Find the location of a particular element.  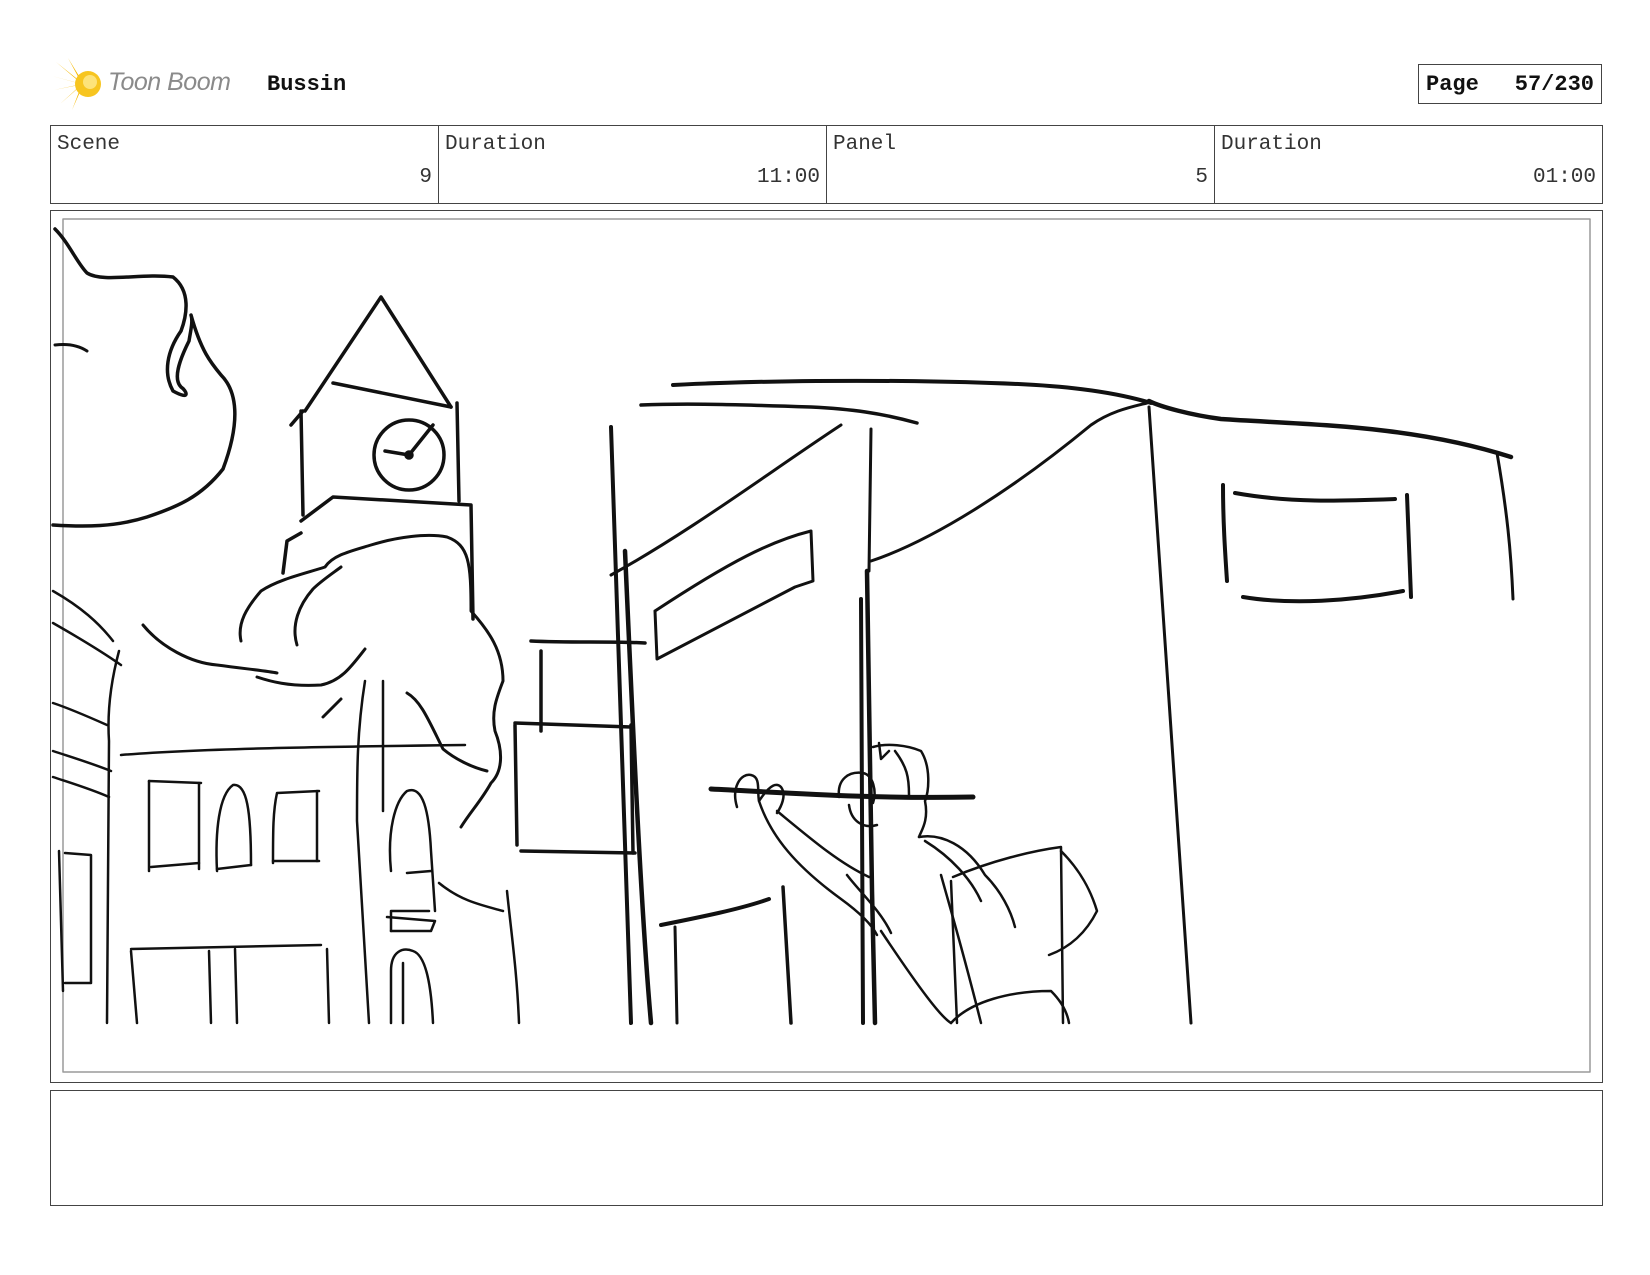

scene-cell: Scene 9 is located at coordinates (245, 164).